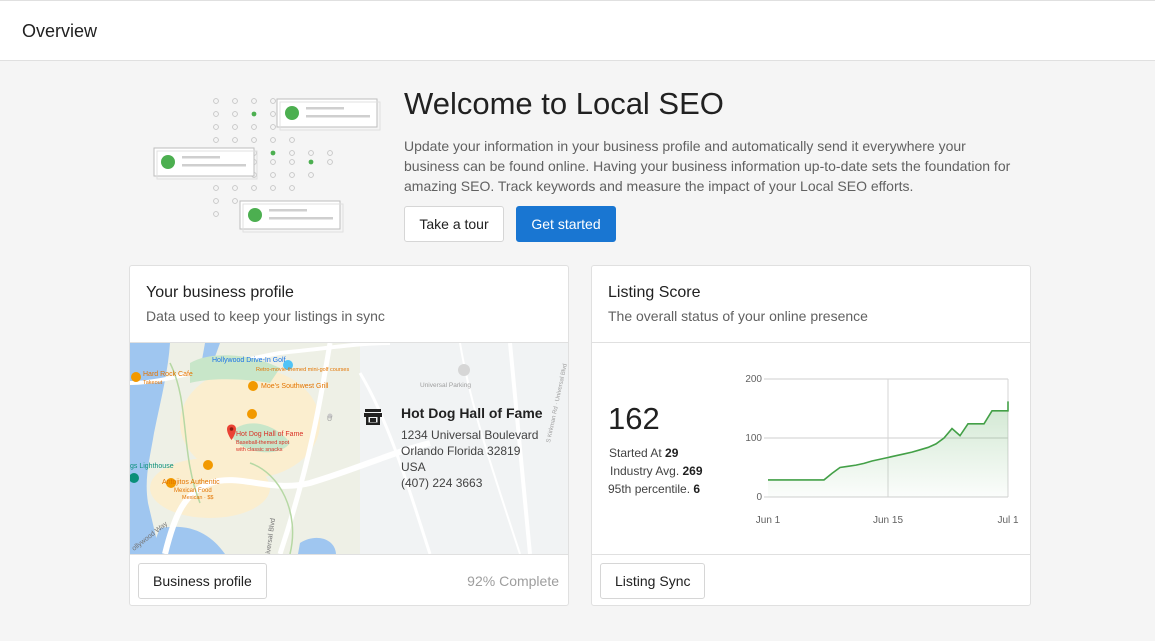  What do you see at coordinates (193, 491) in the screenshot?
I see `map-label-antojitos-sub: Mexican Food` at bounding box center [193, 491].